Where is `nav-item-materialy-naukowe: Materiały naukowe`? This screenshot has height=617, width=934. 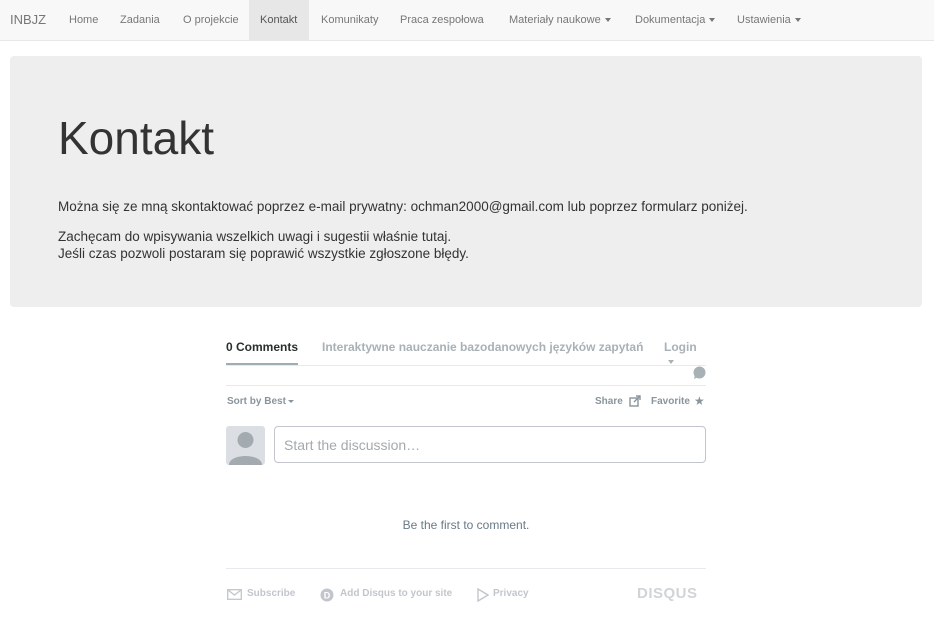
nav-item-materialy-naukowe: Materiały naukowe is located at coordinates (560, 20).